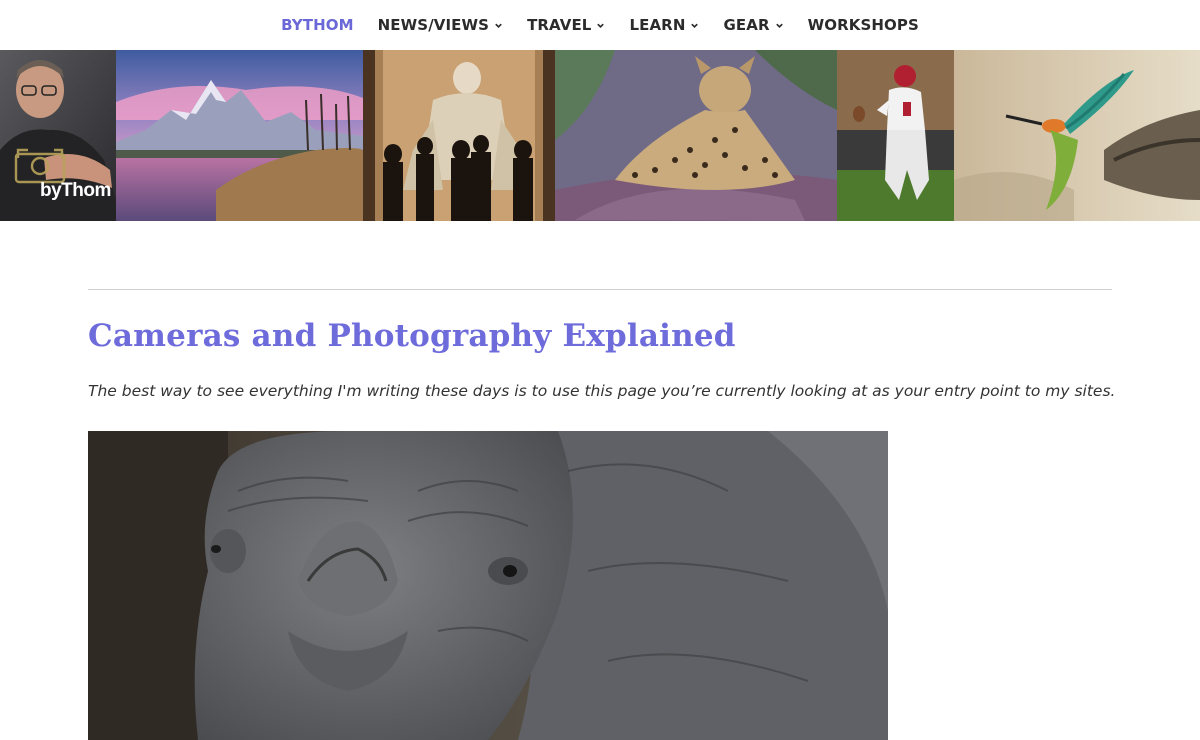  I want to click on nav-item-gear: GEAR, so click(753, 25).